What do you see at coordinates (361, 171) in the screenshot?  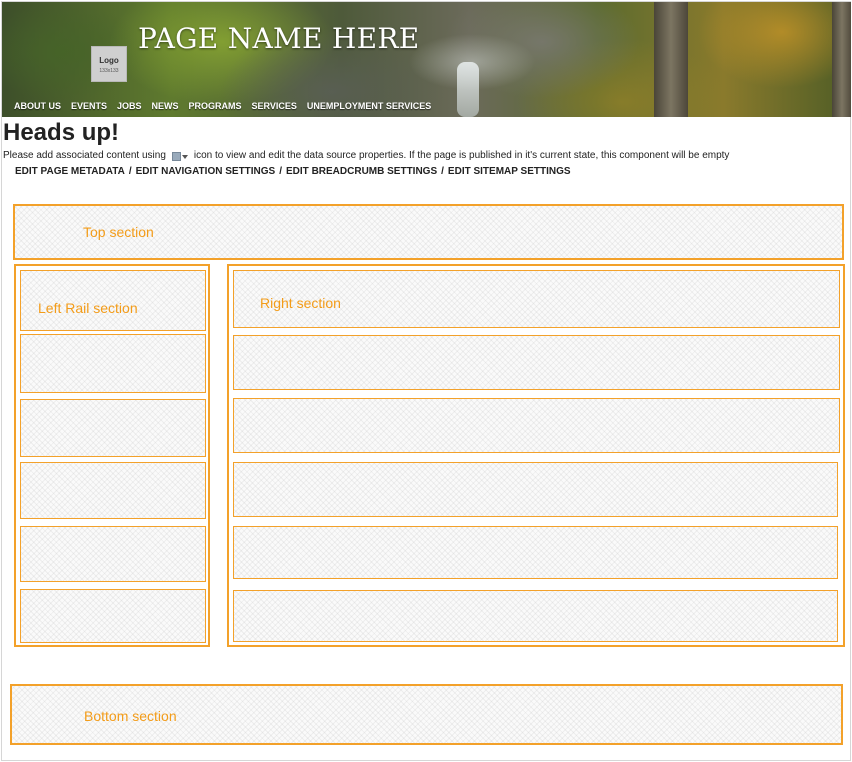 I see `edit-breadcrumb-settings-link: EDIT BREADCRUMB SETTINGS` at bounding box center [361, 171].